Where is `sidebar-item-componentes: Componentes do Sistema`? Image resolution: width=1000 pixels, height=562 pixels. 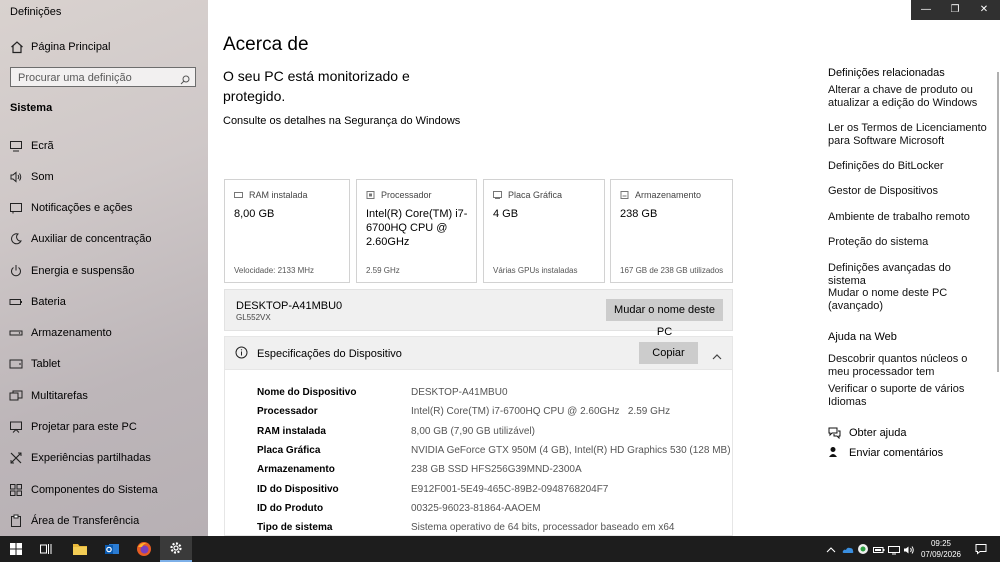
sidebar-item-componentes: Componentes do Sistema is located at coordinates (104, 490).